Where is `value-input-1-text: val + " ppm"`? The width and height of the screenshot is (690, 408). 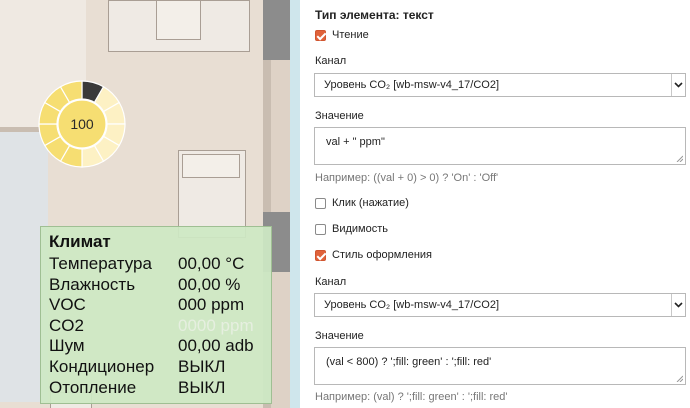
value-input-1-text: val + " ppm" is located at coordinates (355, 142).